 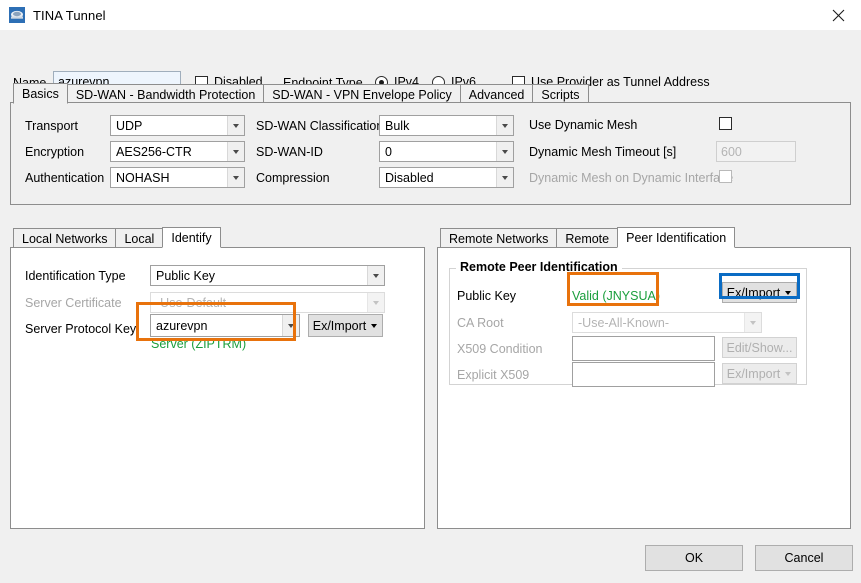 I want to click on compression-label: Compression, so click(x=293, y=178).